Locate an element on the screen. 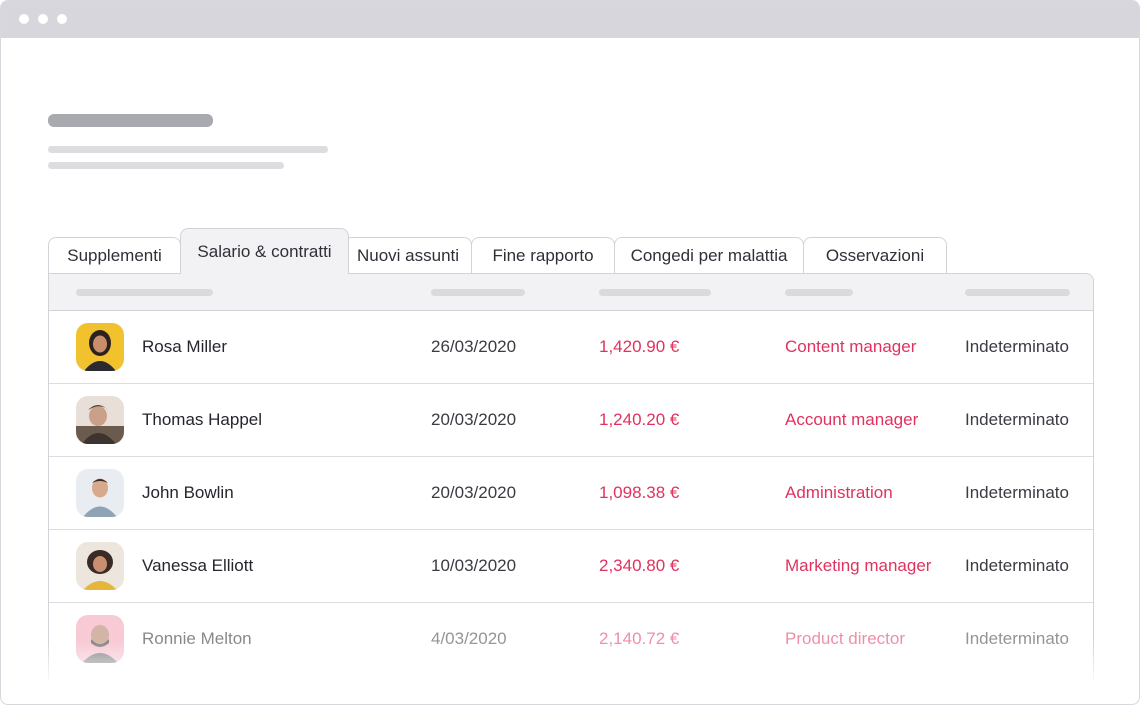  tab-nuovi-assunti: Nuovi assunti is located at coordinates (408, 255).